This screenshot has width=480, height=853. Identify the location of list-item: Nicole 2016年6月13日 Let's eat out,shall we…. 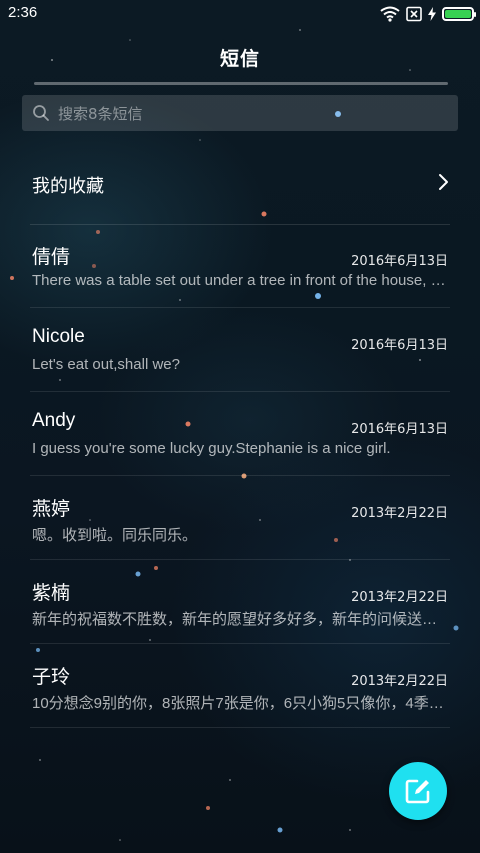
(240, 350).